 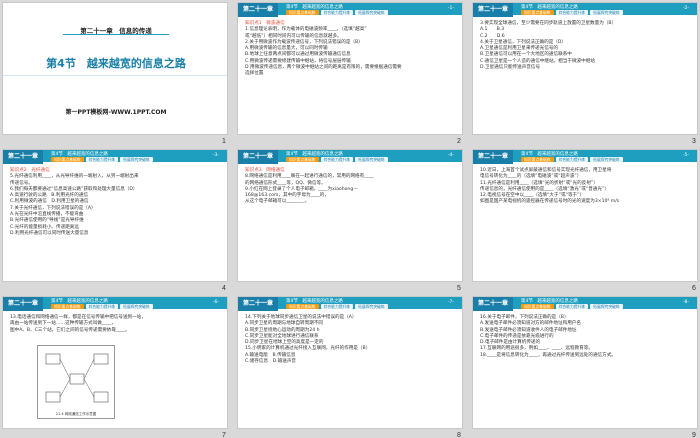 I want to click on slide-page-indicator: -1-, so click(x=450, y=8).